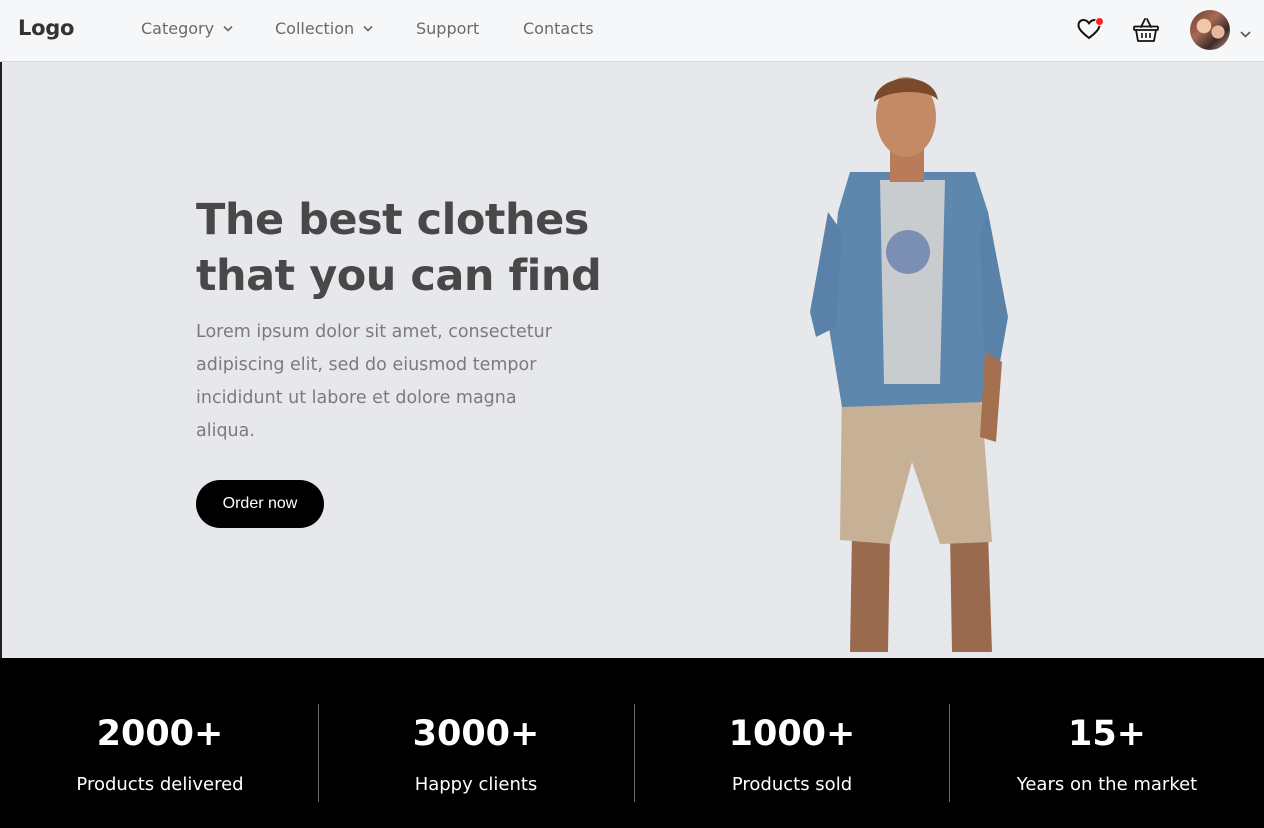 The width and height of the screenshot is (1264, 828). I want to click on nav-category: Category, so click(187, 28).